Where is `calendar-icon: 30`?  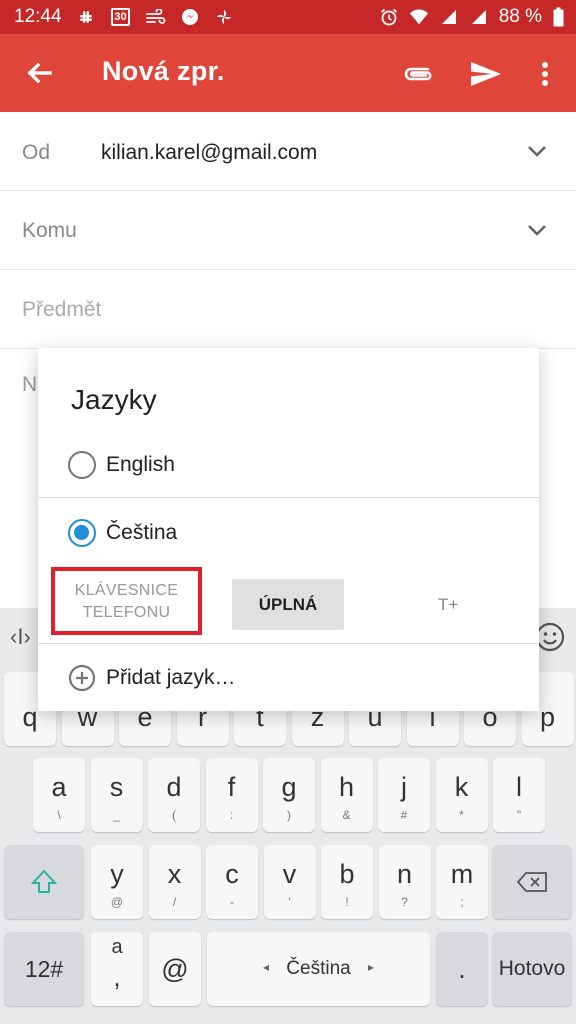 calendar-icon: 30 is located at coordinates (121, 17).